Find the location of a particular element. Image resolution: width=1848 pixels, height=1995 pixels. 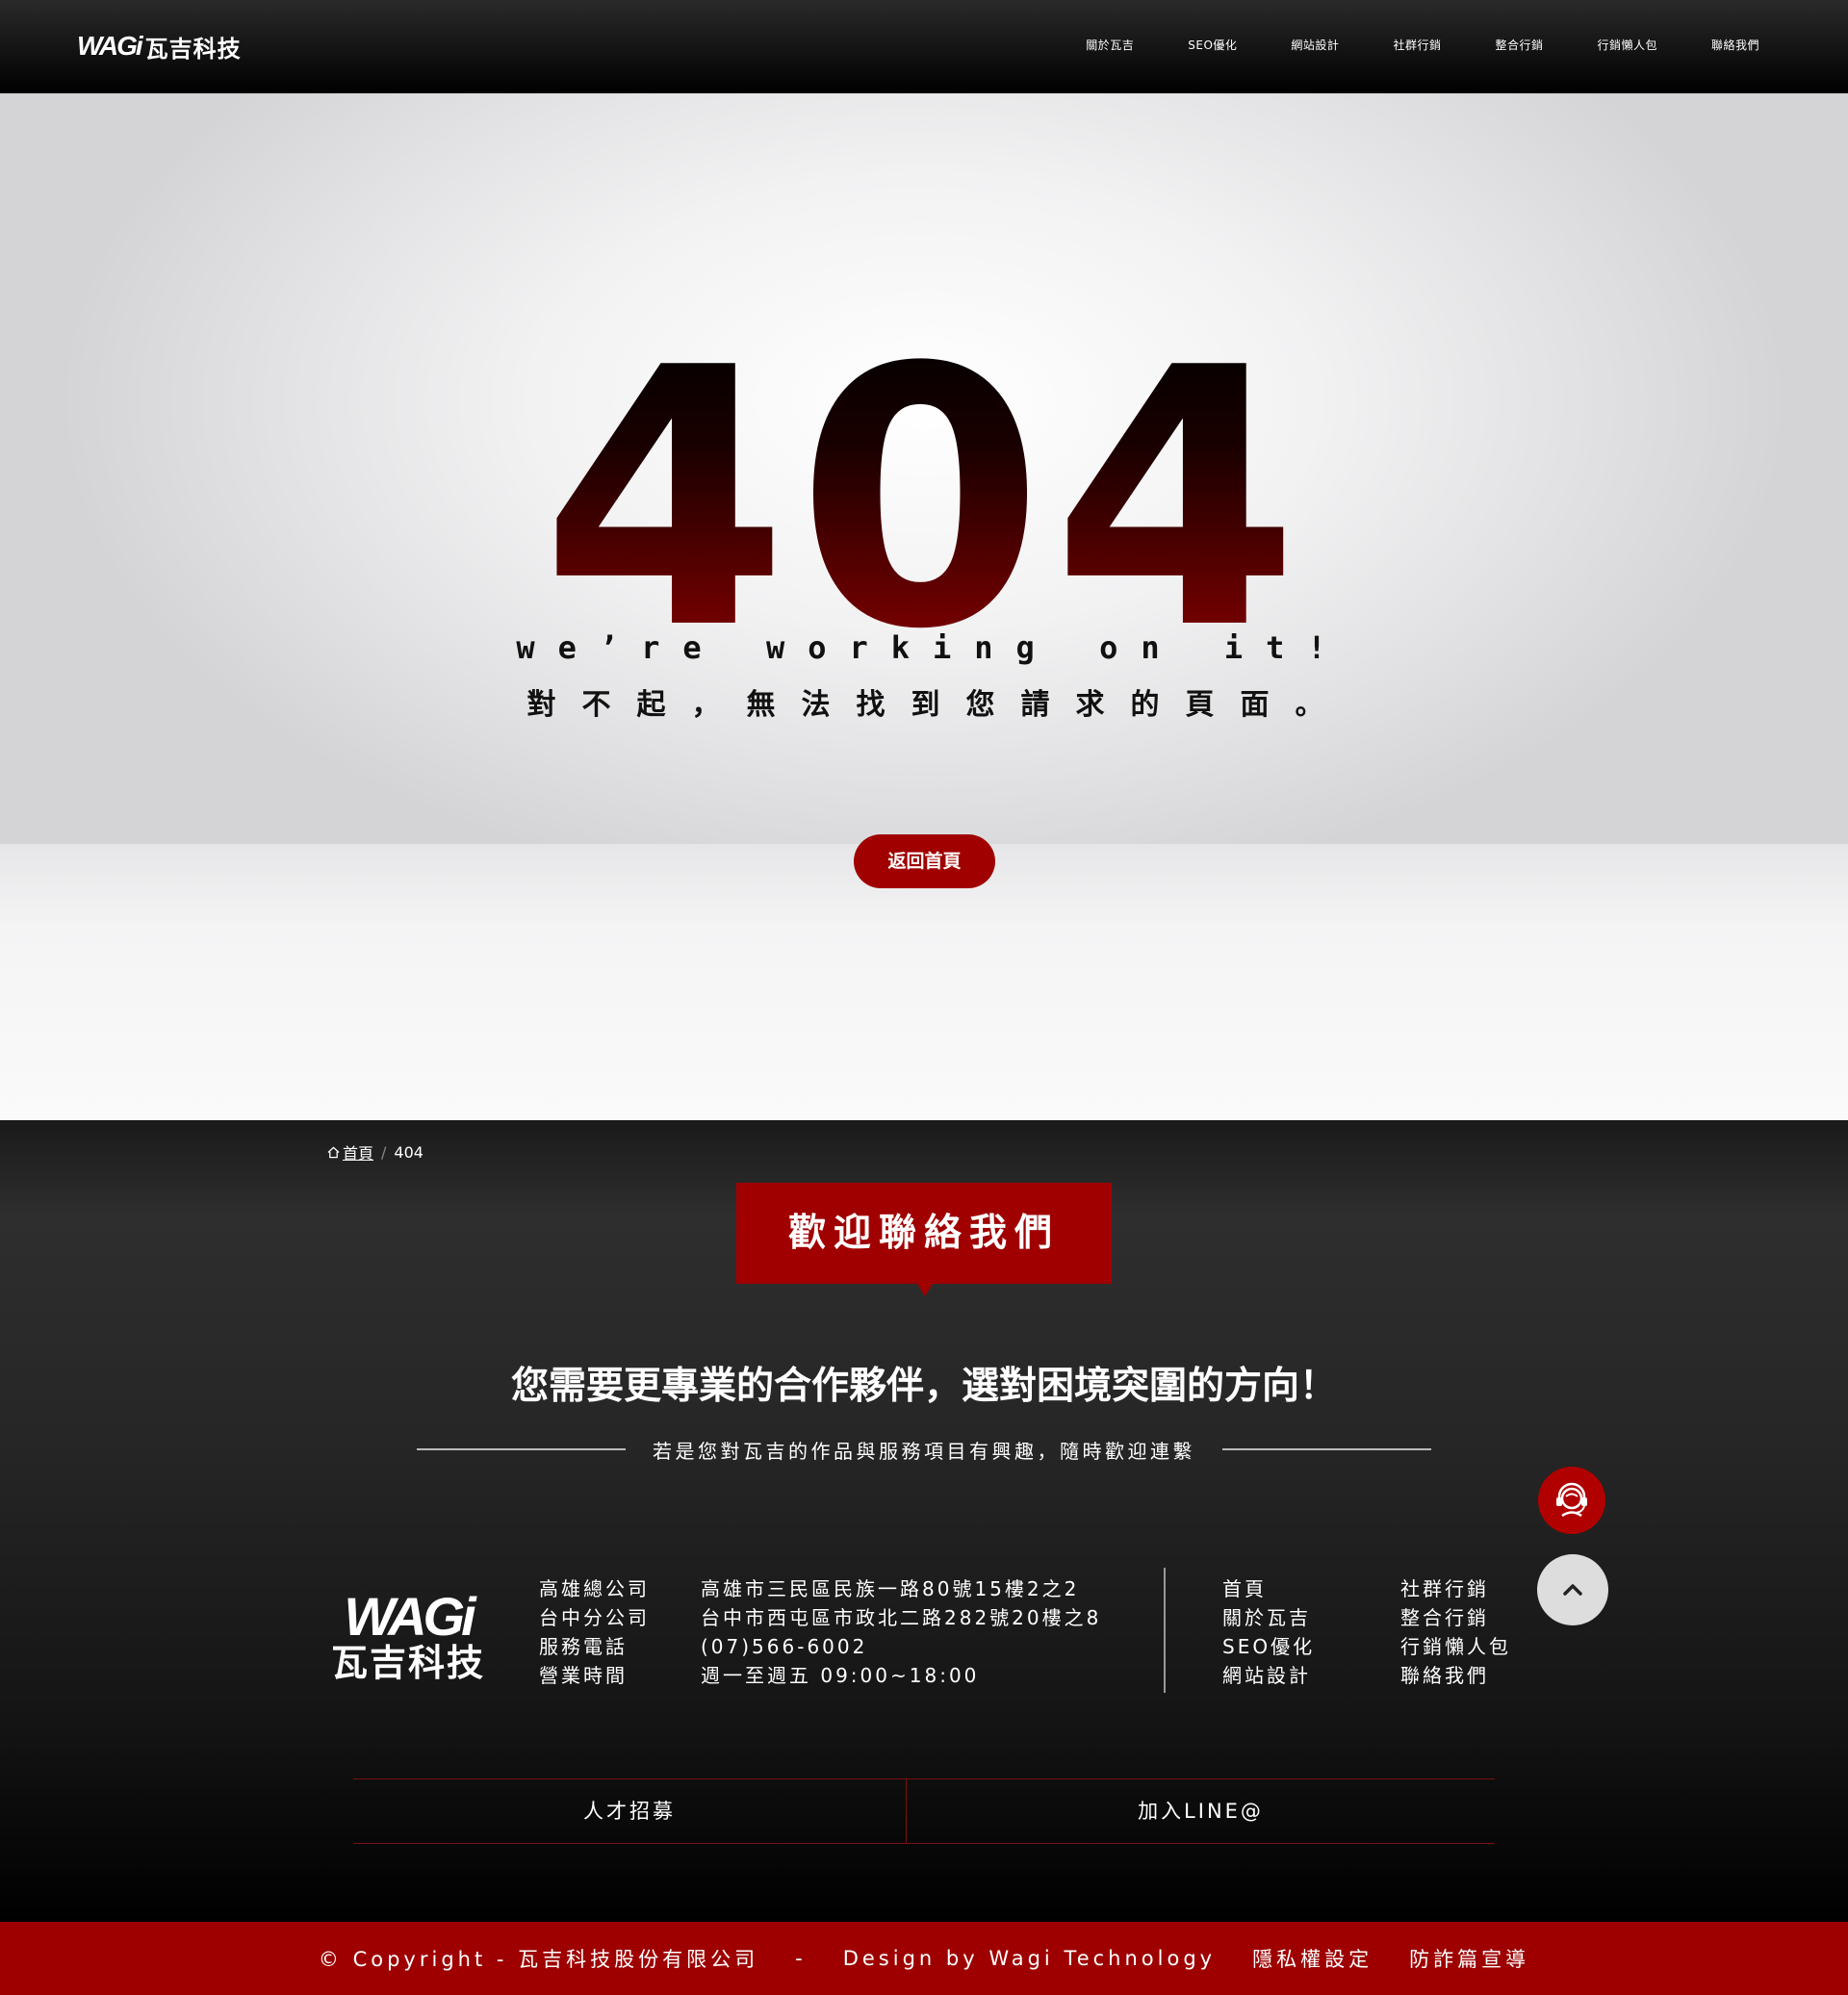

footer-links: 首頁 社群行銷 關於瓦吉 整合行銷 SEO優化 行銷懶人包 網站設計 聯絡我們 is located at coordinates (1378, 1632).